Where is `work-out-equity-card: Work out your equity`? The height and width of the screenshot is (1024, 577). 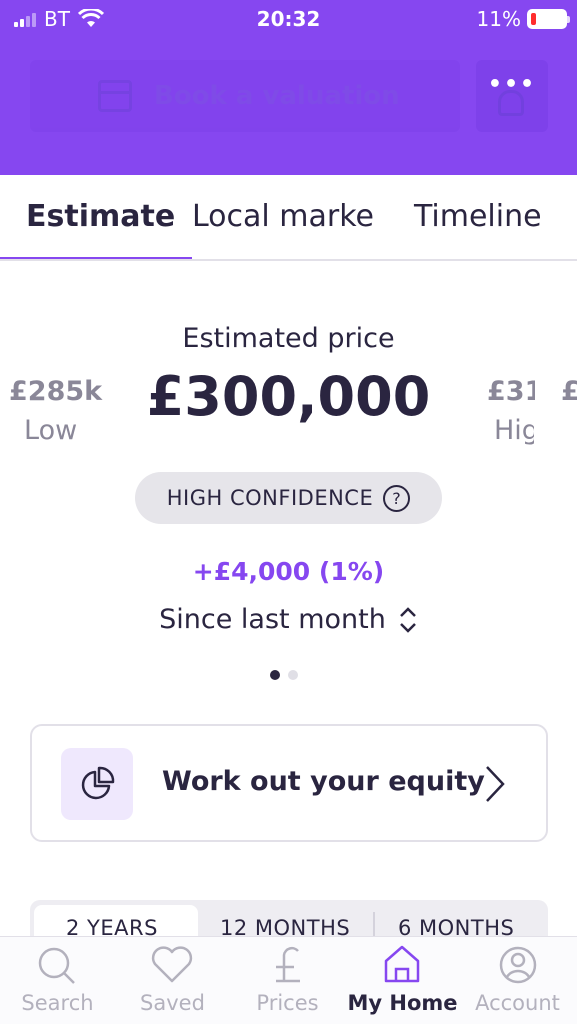
work-out-equity-card: Work out your equity is located at coordinates (289, 783).